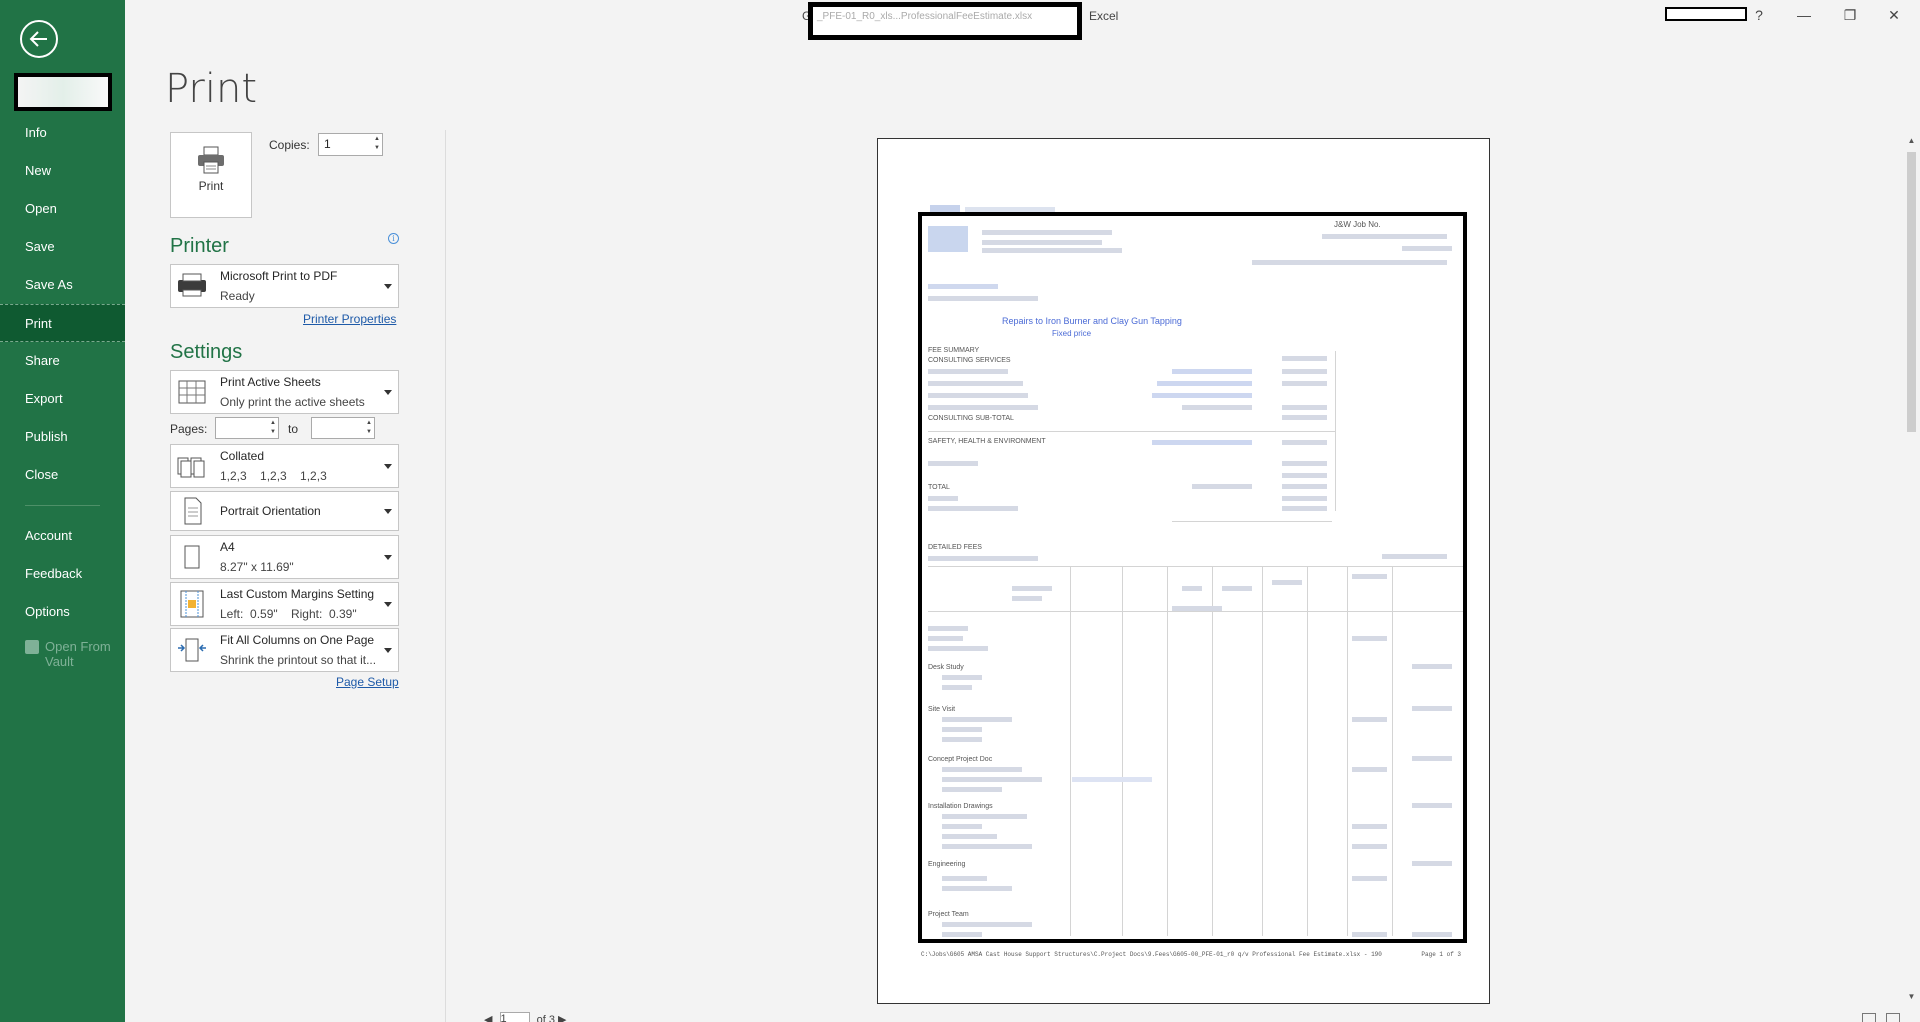  What do you see at coordinates (199, 246) in the screenshot?
I see `printer-section-title: Printer` at bounding box center [199, 246].